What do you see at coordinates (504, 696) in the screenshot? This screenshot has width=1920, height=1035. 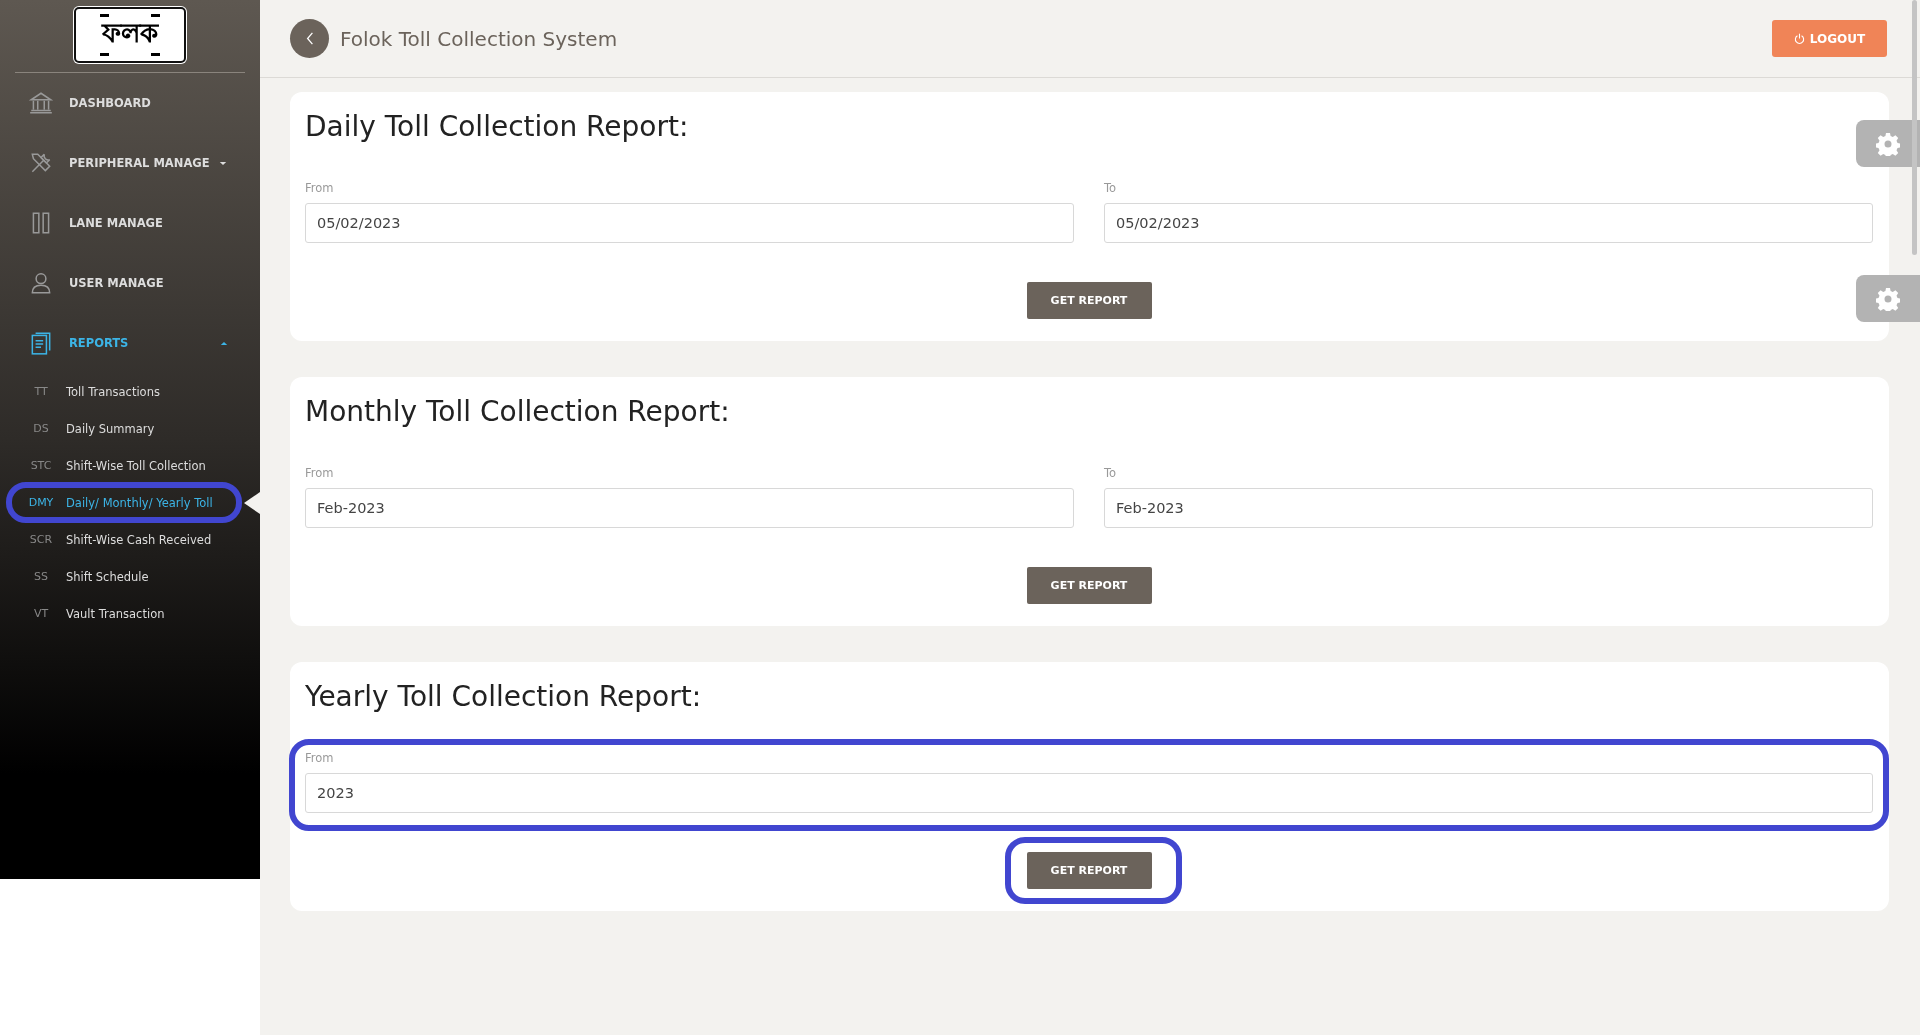 I see `card-title: Yearly Toll Collection Report:` at bounding box center [504, 696].